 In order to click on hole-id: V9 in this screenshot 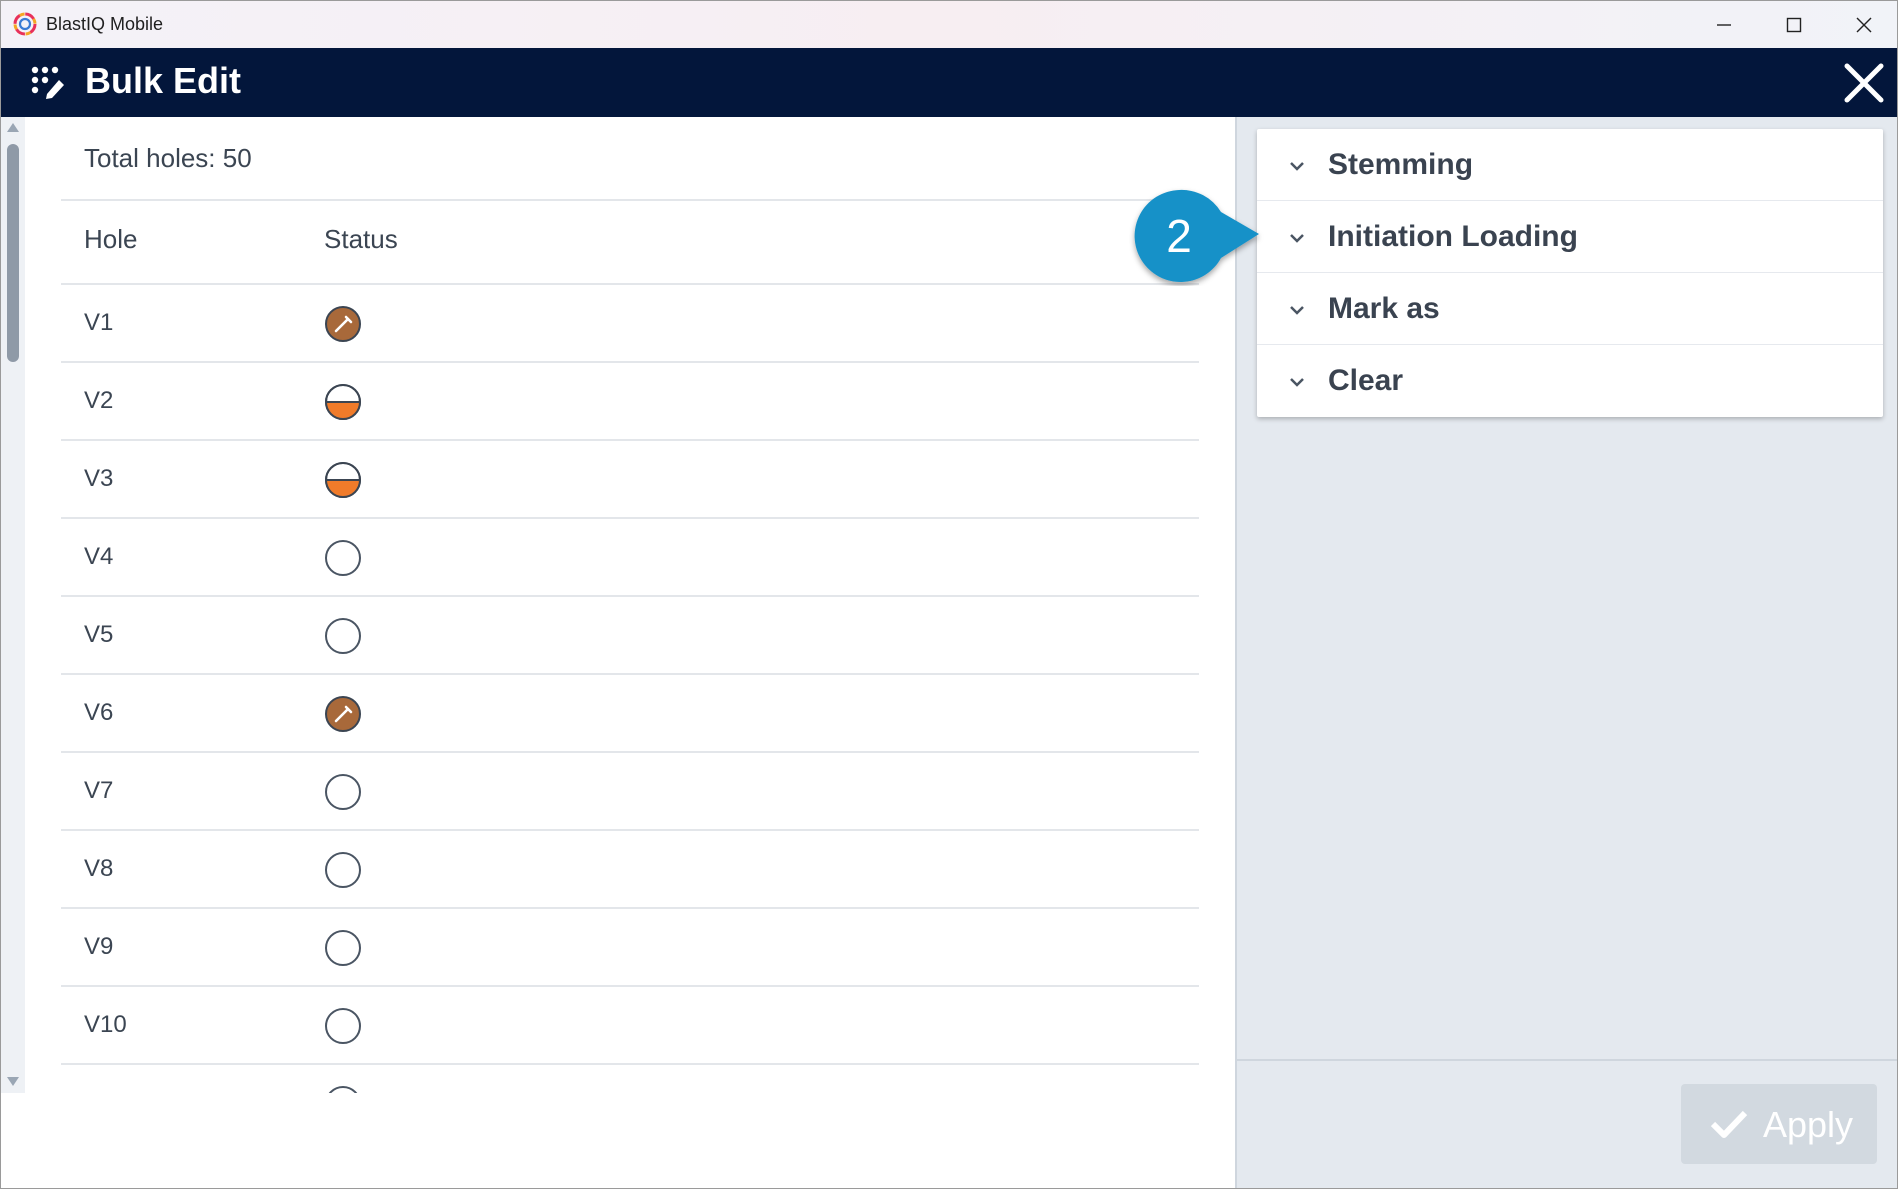, I will do `click(99, 946)`.